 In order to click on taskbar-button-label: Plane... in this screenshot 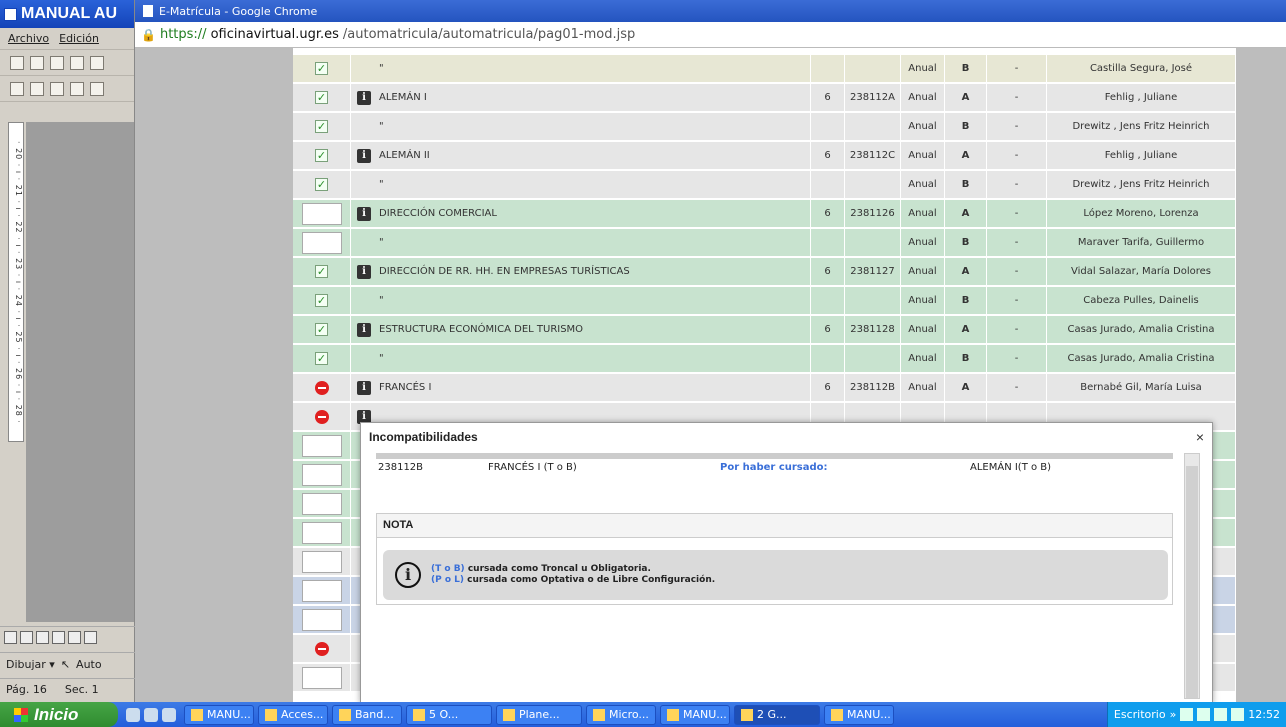, I will do `click(539, 714)`.